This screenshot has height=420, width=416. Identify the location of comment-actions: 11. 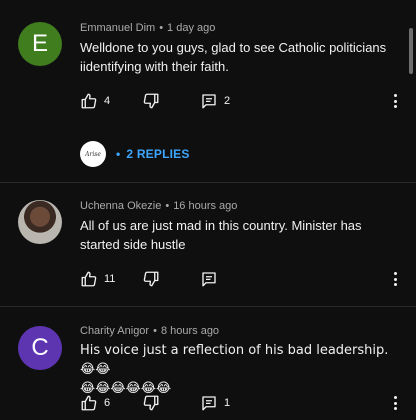
(240, 280).